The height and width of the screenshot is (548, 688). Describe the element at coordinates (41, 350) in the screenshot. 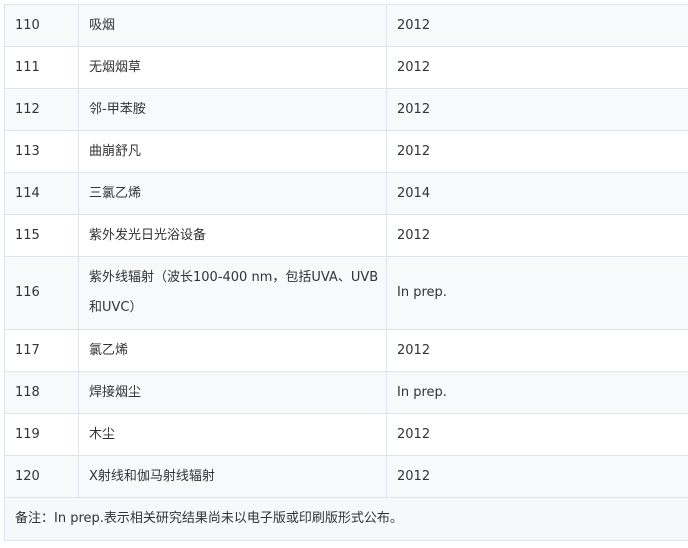

I see `row-number: 117` at that location.